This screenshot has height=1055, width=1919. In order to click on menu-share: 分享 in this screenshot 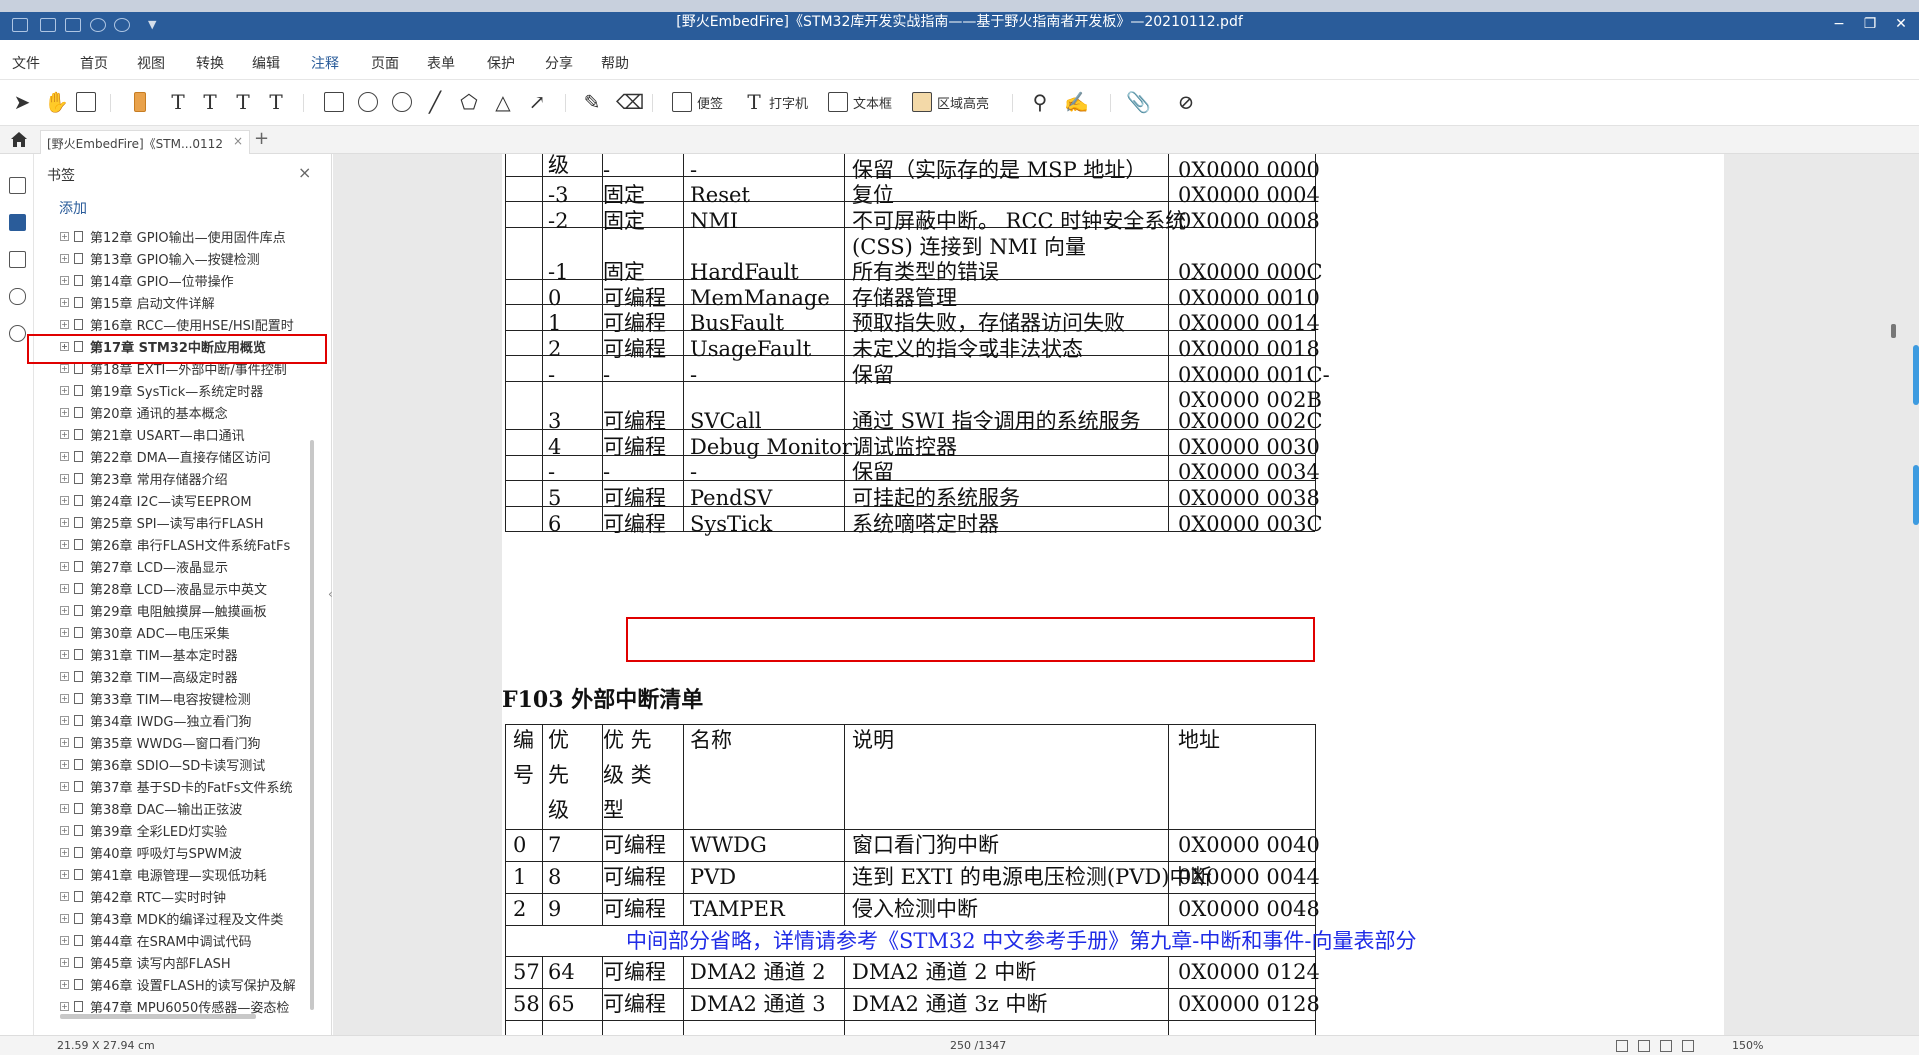, I will do `click(559, 63)`.